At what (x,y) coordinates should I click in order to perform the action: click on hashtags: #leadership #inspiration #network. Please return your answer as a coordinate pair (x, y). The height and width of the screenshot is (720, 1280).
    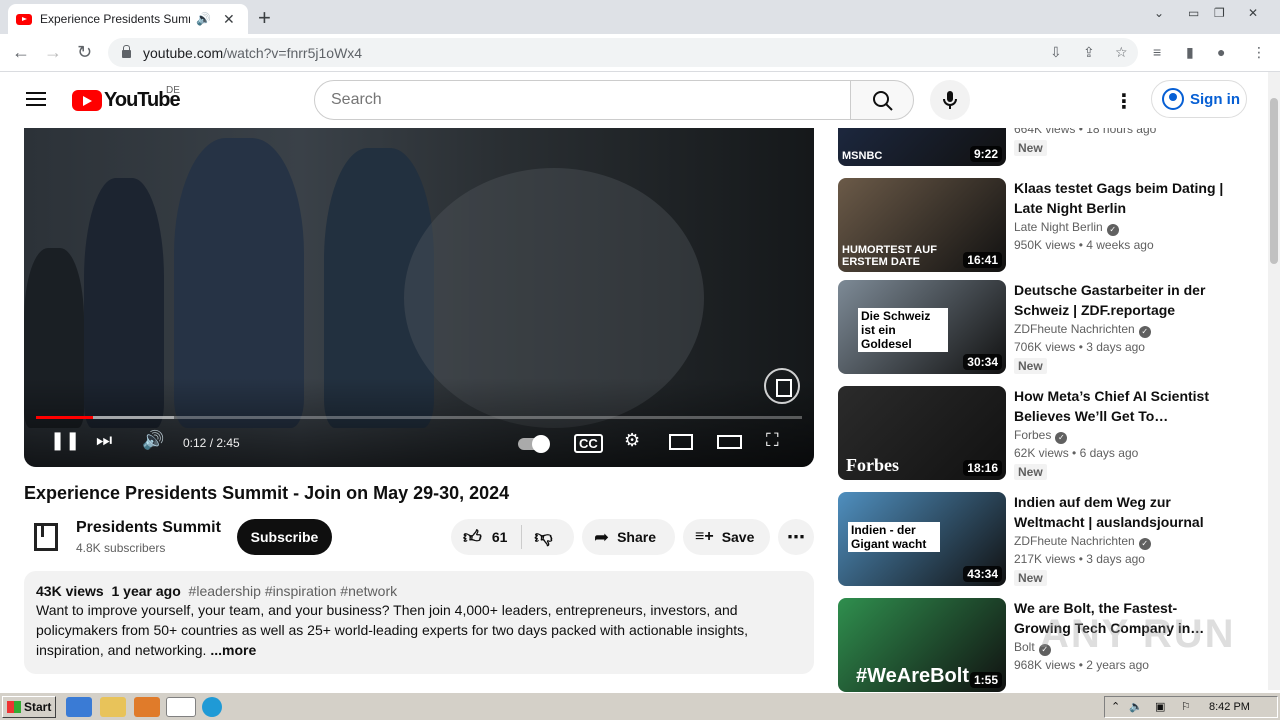
    Looking at the image, I should click on (293, 591).